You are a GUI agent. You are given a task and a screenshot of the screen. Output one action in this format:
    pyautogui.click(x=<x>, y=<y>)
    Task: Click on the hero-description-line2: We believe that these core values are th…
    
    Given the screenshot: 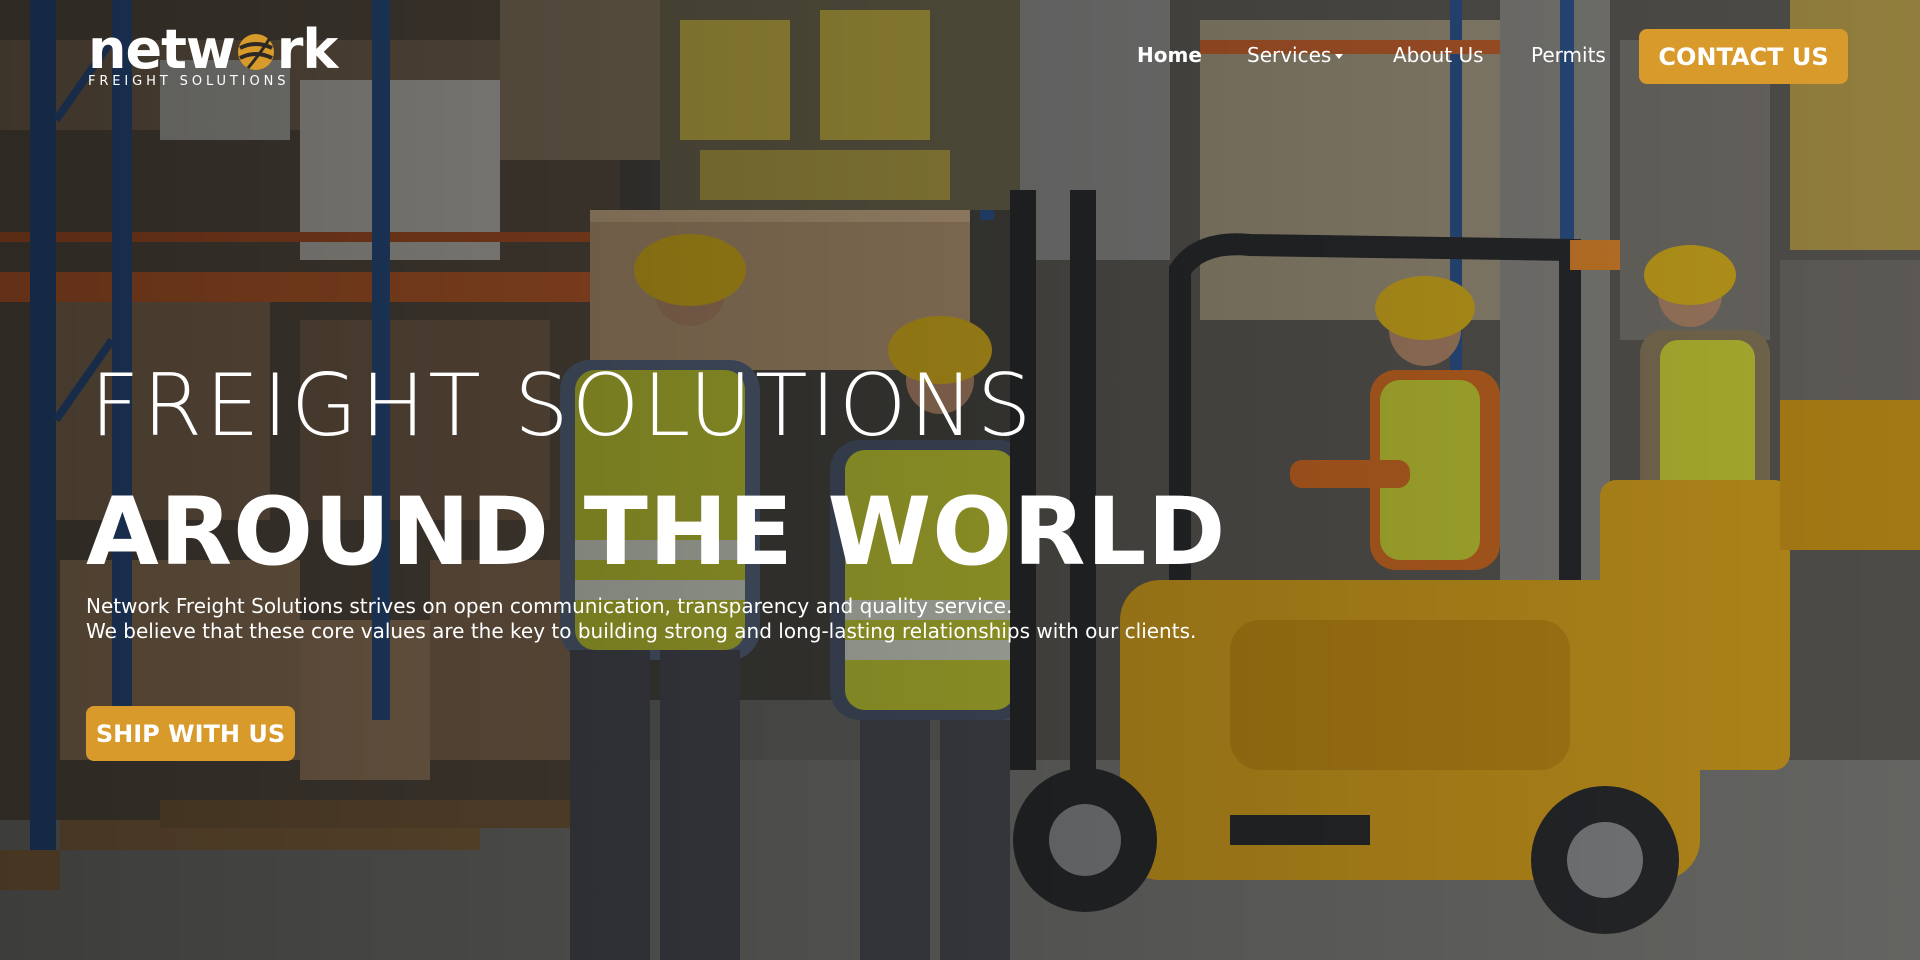 What is the action you would take?
    pyautogui.click(x=641, y=631)
    